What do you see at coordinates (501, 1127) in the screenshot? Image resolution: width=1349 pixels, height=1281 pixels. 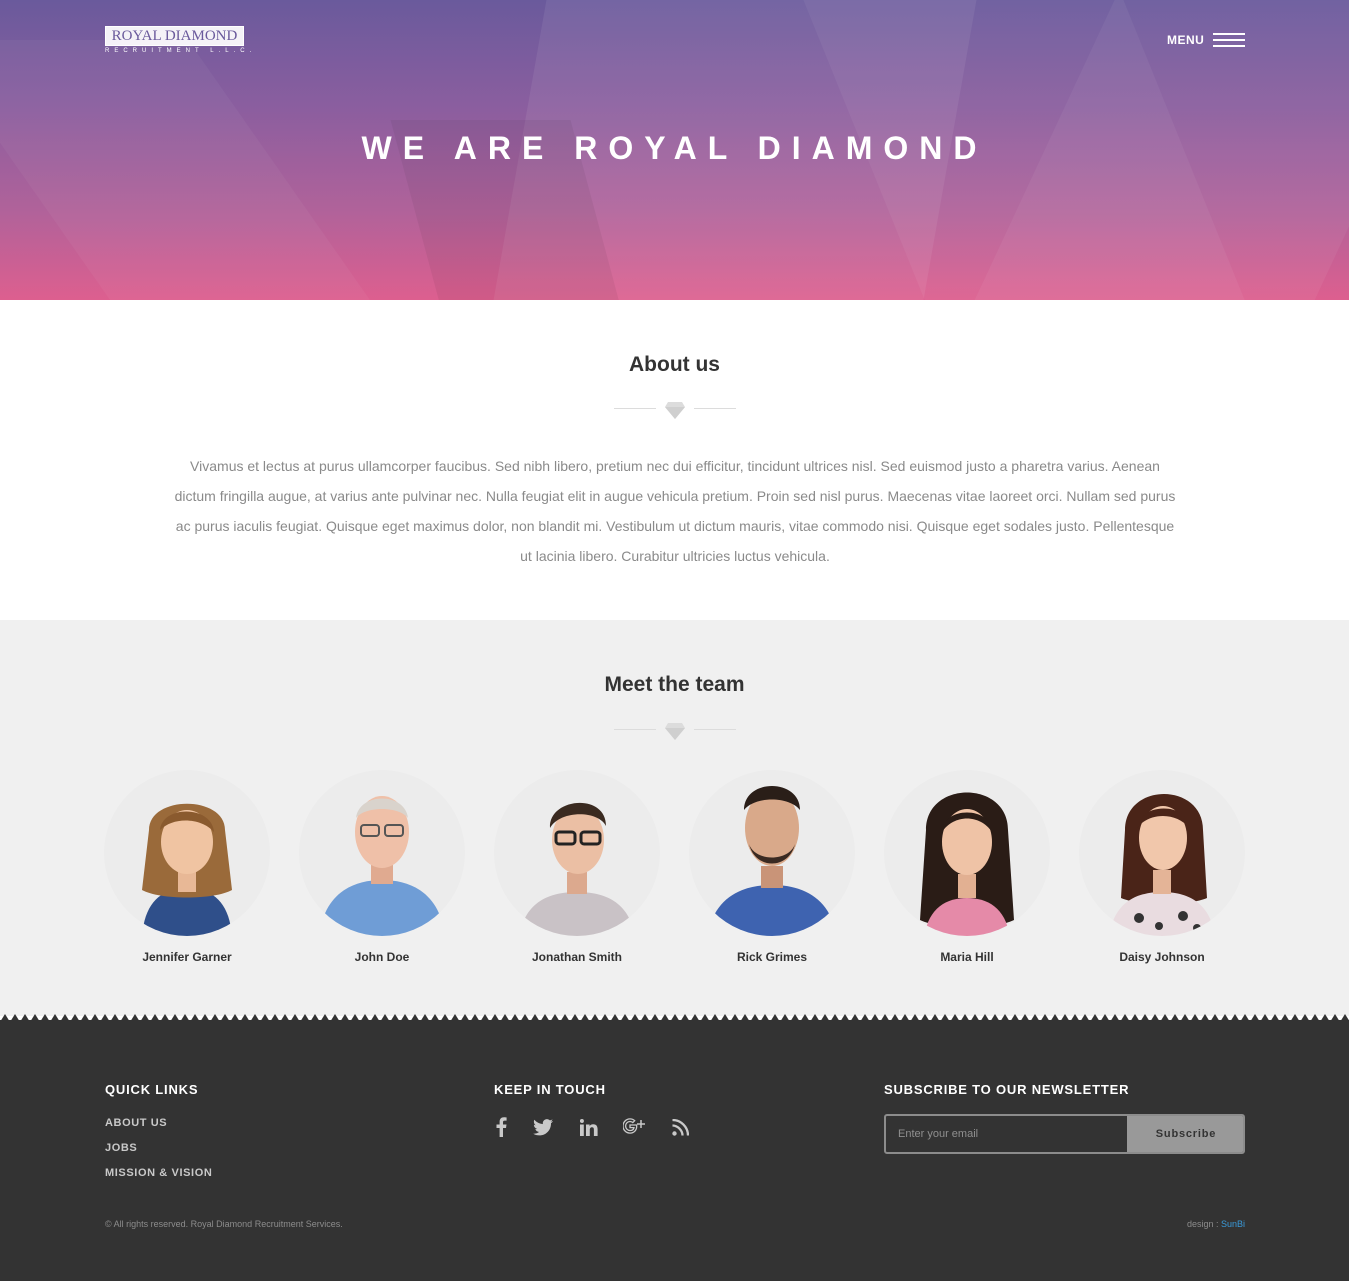 I see `facebook-icon` at bounding box center [501, 1127].